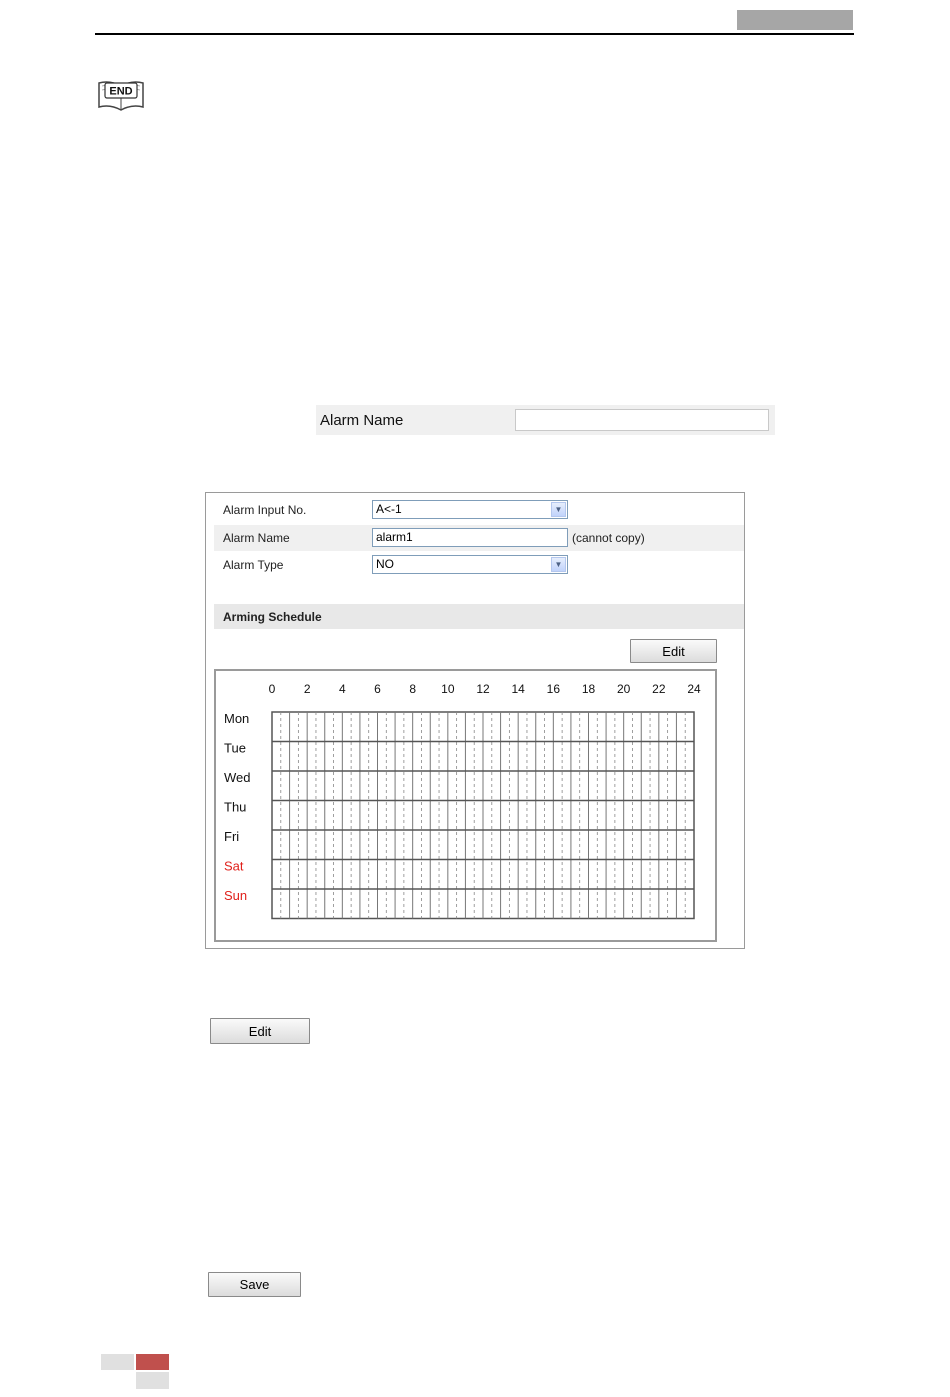 This screenshot has width=950, height=1397. I want to click on hour-tick-label: 18, so click(589, 689).